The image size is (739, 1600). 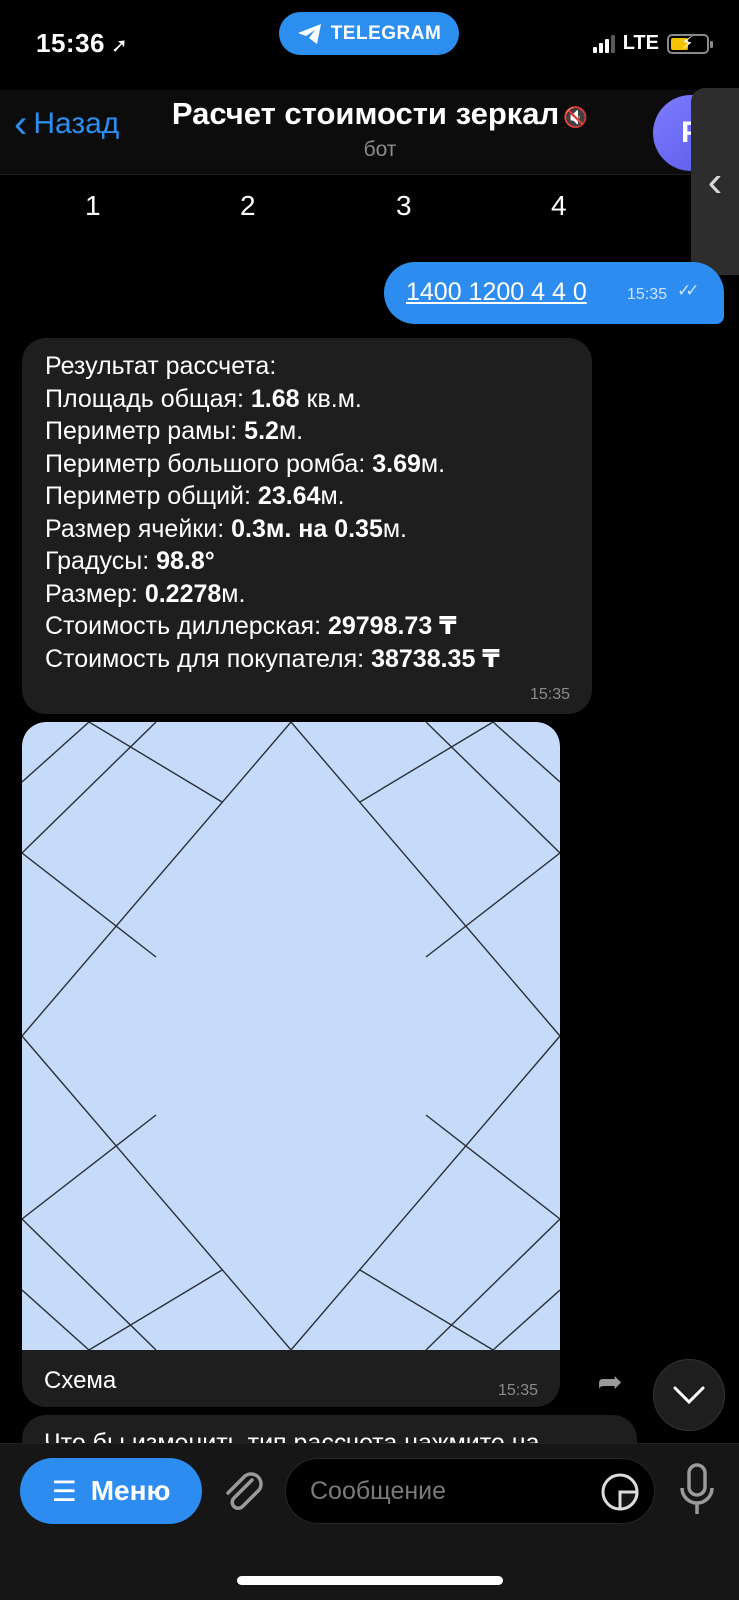 I want to click on back-button: ‹ Назад, so click(x=66, y=124).